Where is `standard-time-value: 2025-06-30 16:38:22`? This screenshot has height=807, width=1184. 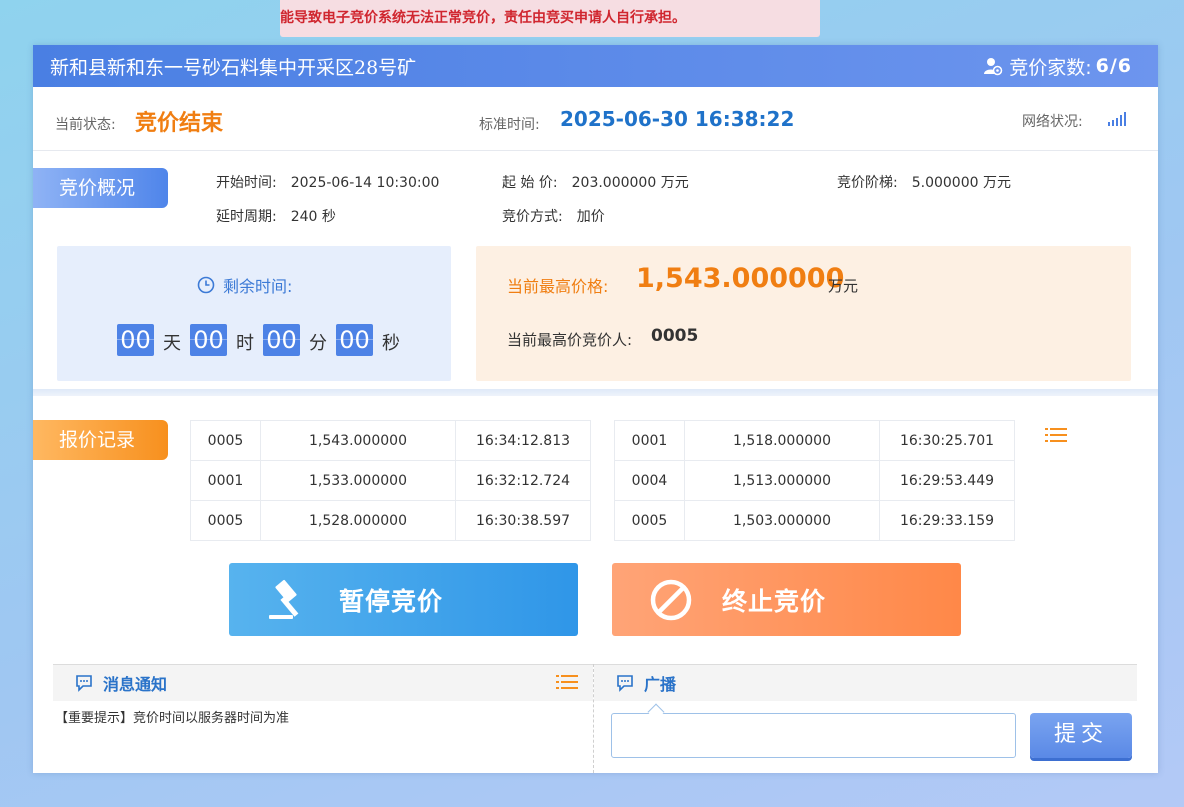
standard-time-value: 2025-06-30 16:38:22 is located at coordinates (677, 119).